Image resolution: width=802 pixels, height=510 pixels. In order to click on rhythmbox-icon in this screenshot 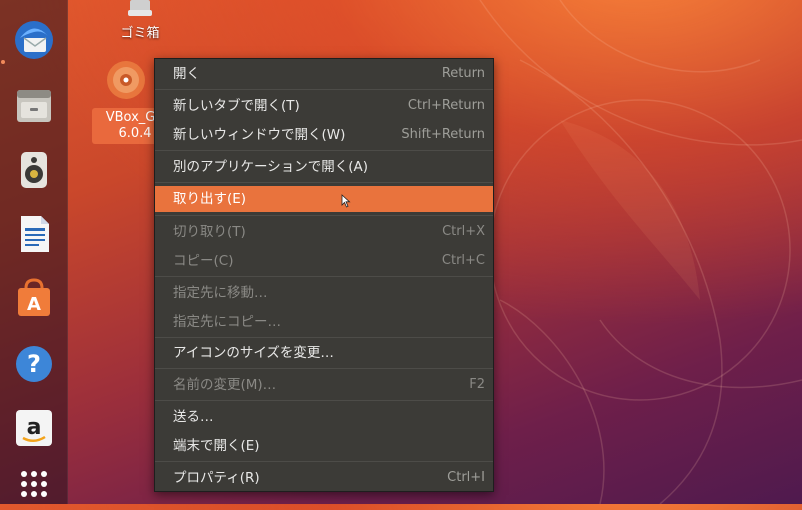, I will do `click(34, 170)`.